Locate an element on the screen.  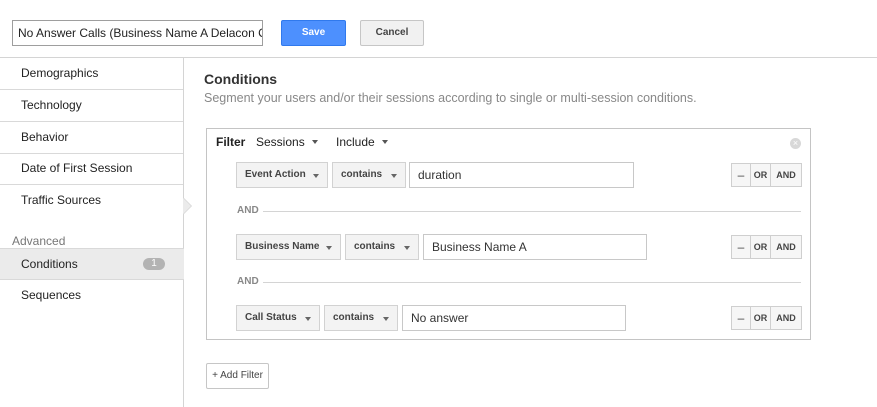
dimension-value: Business Name is located at coordinates (282, 246).